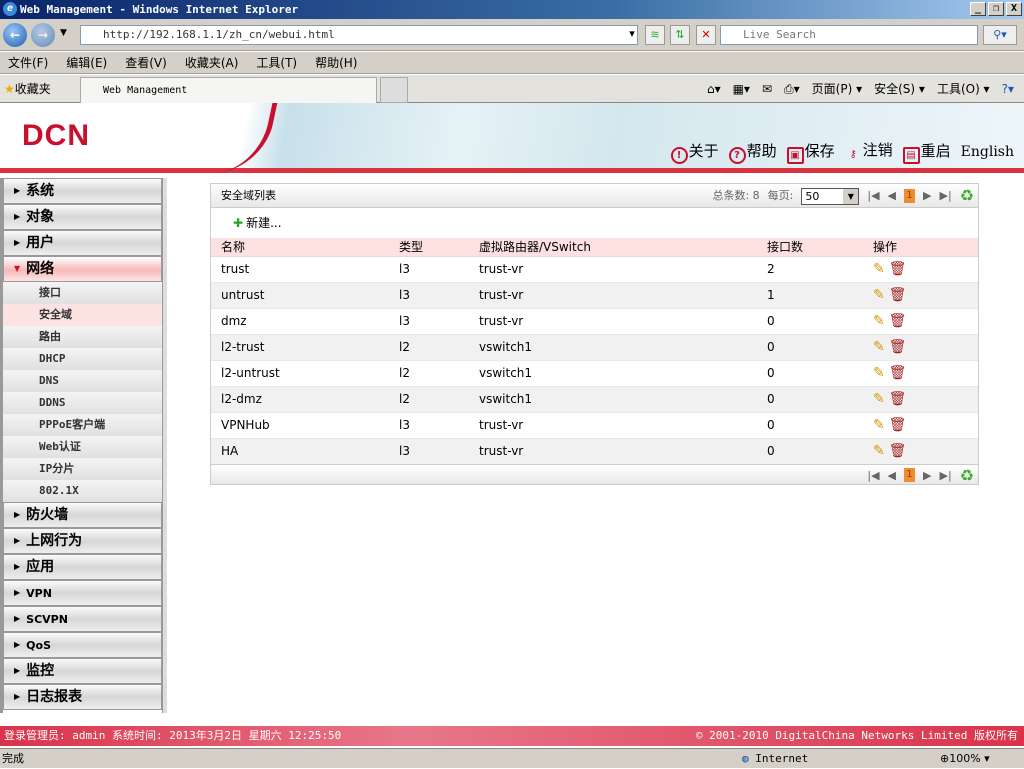 The image size is (1024, 769). I want to click on menu-help: 帮助(H), so click(336, 62).